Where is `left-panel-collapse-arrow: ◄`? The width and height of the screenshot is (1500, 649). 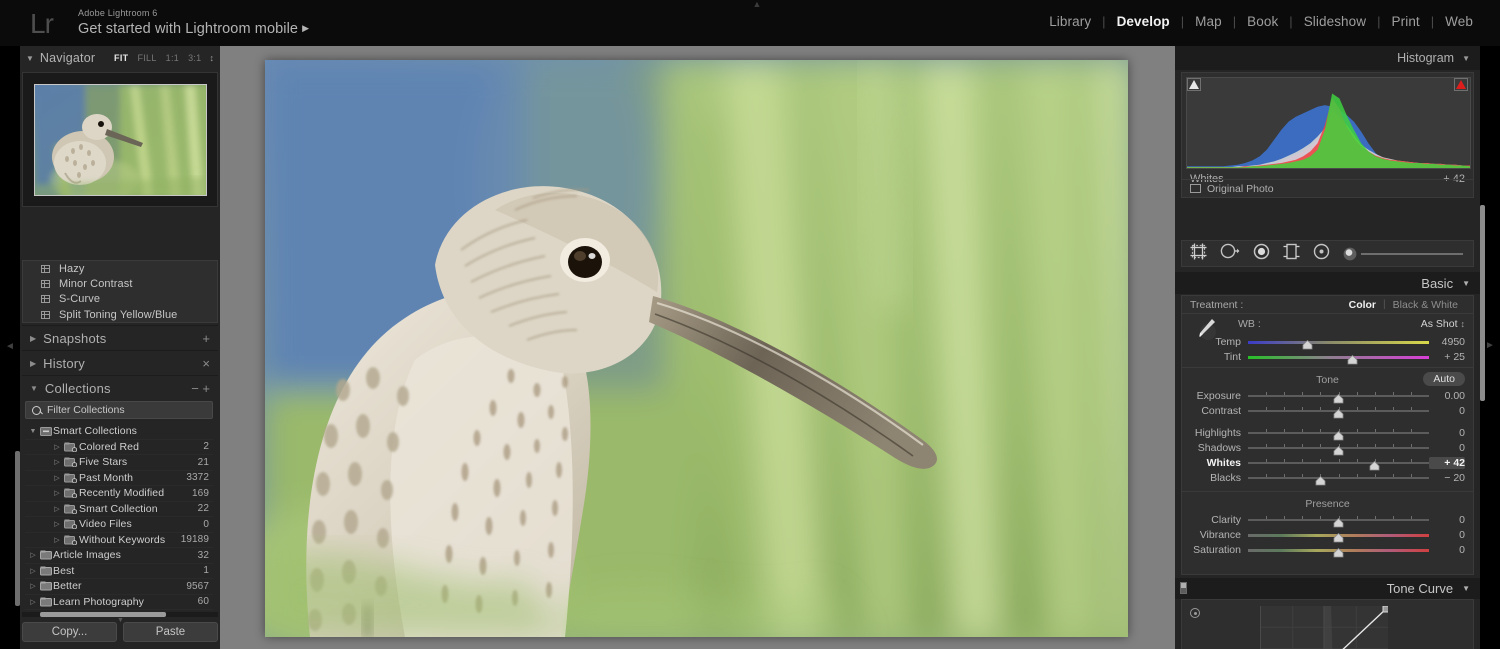 left-panel-collapse-arrow: ◄ is located at coordinates (10, 347).